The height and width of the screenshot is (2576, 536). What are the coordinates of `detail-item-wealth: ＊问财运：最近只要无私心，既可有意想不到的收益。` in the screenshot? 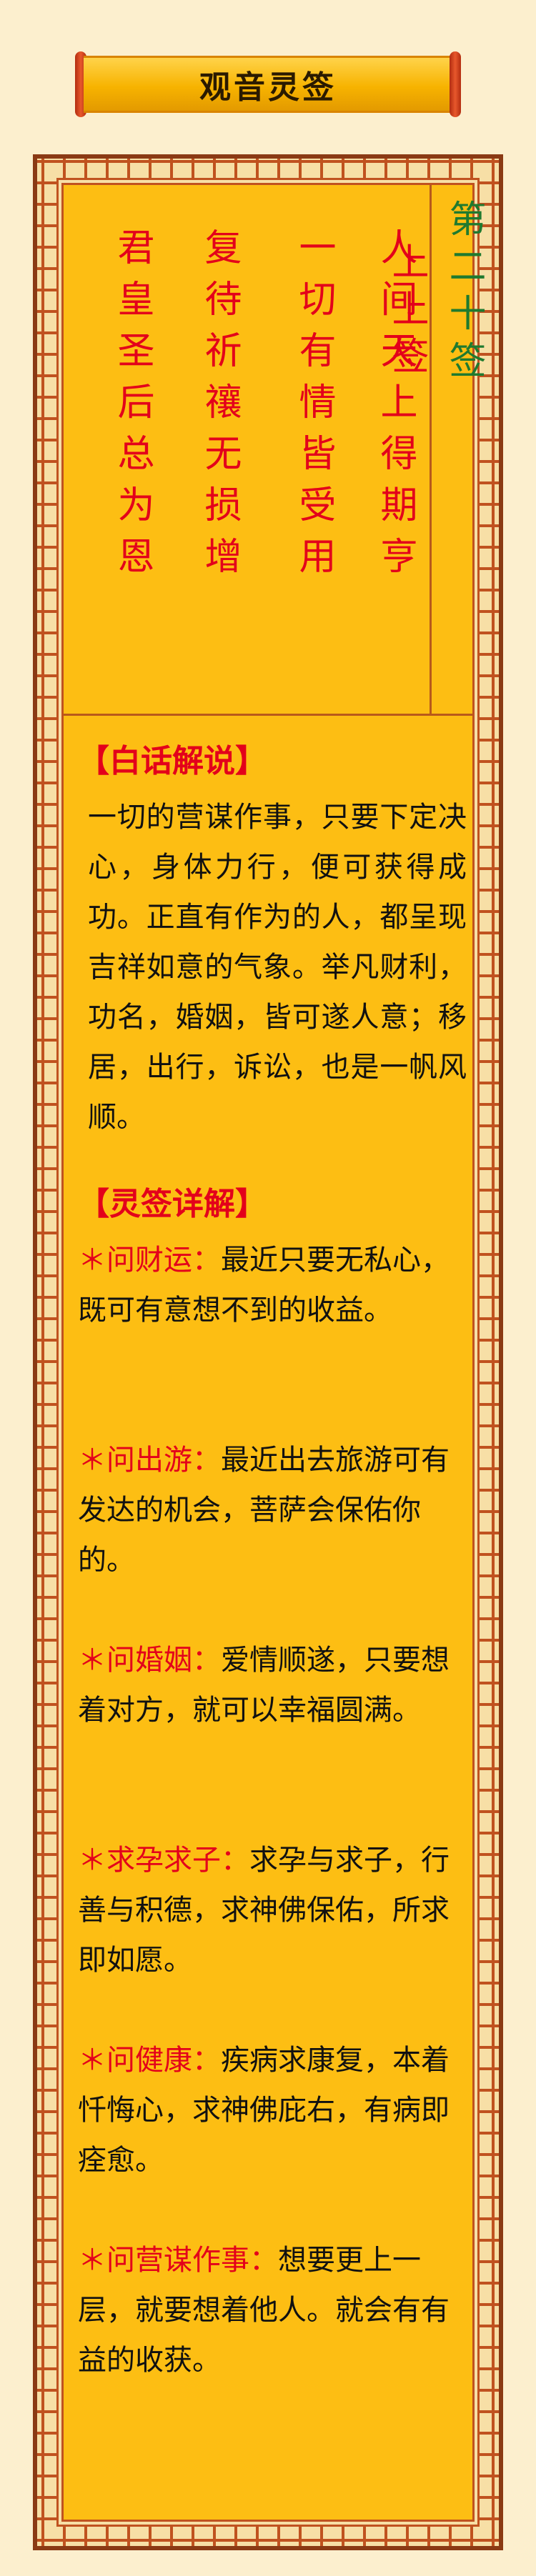 It's located at (273, 1285).